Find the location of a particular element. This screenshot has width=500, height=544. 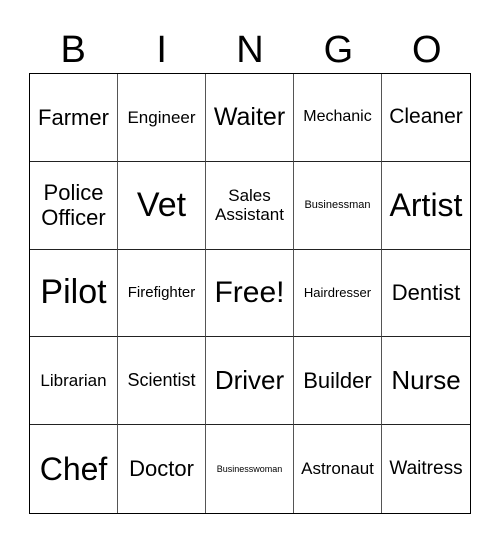

bingo-cell: Driver is located at coordinates (250, 381).